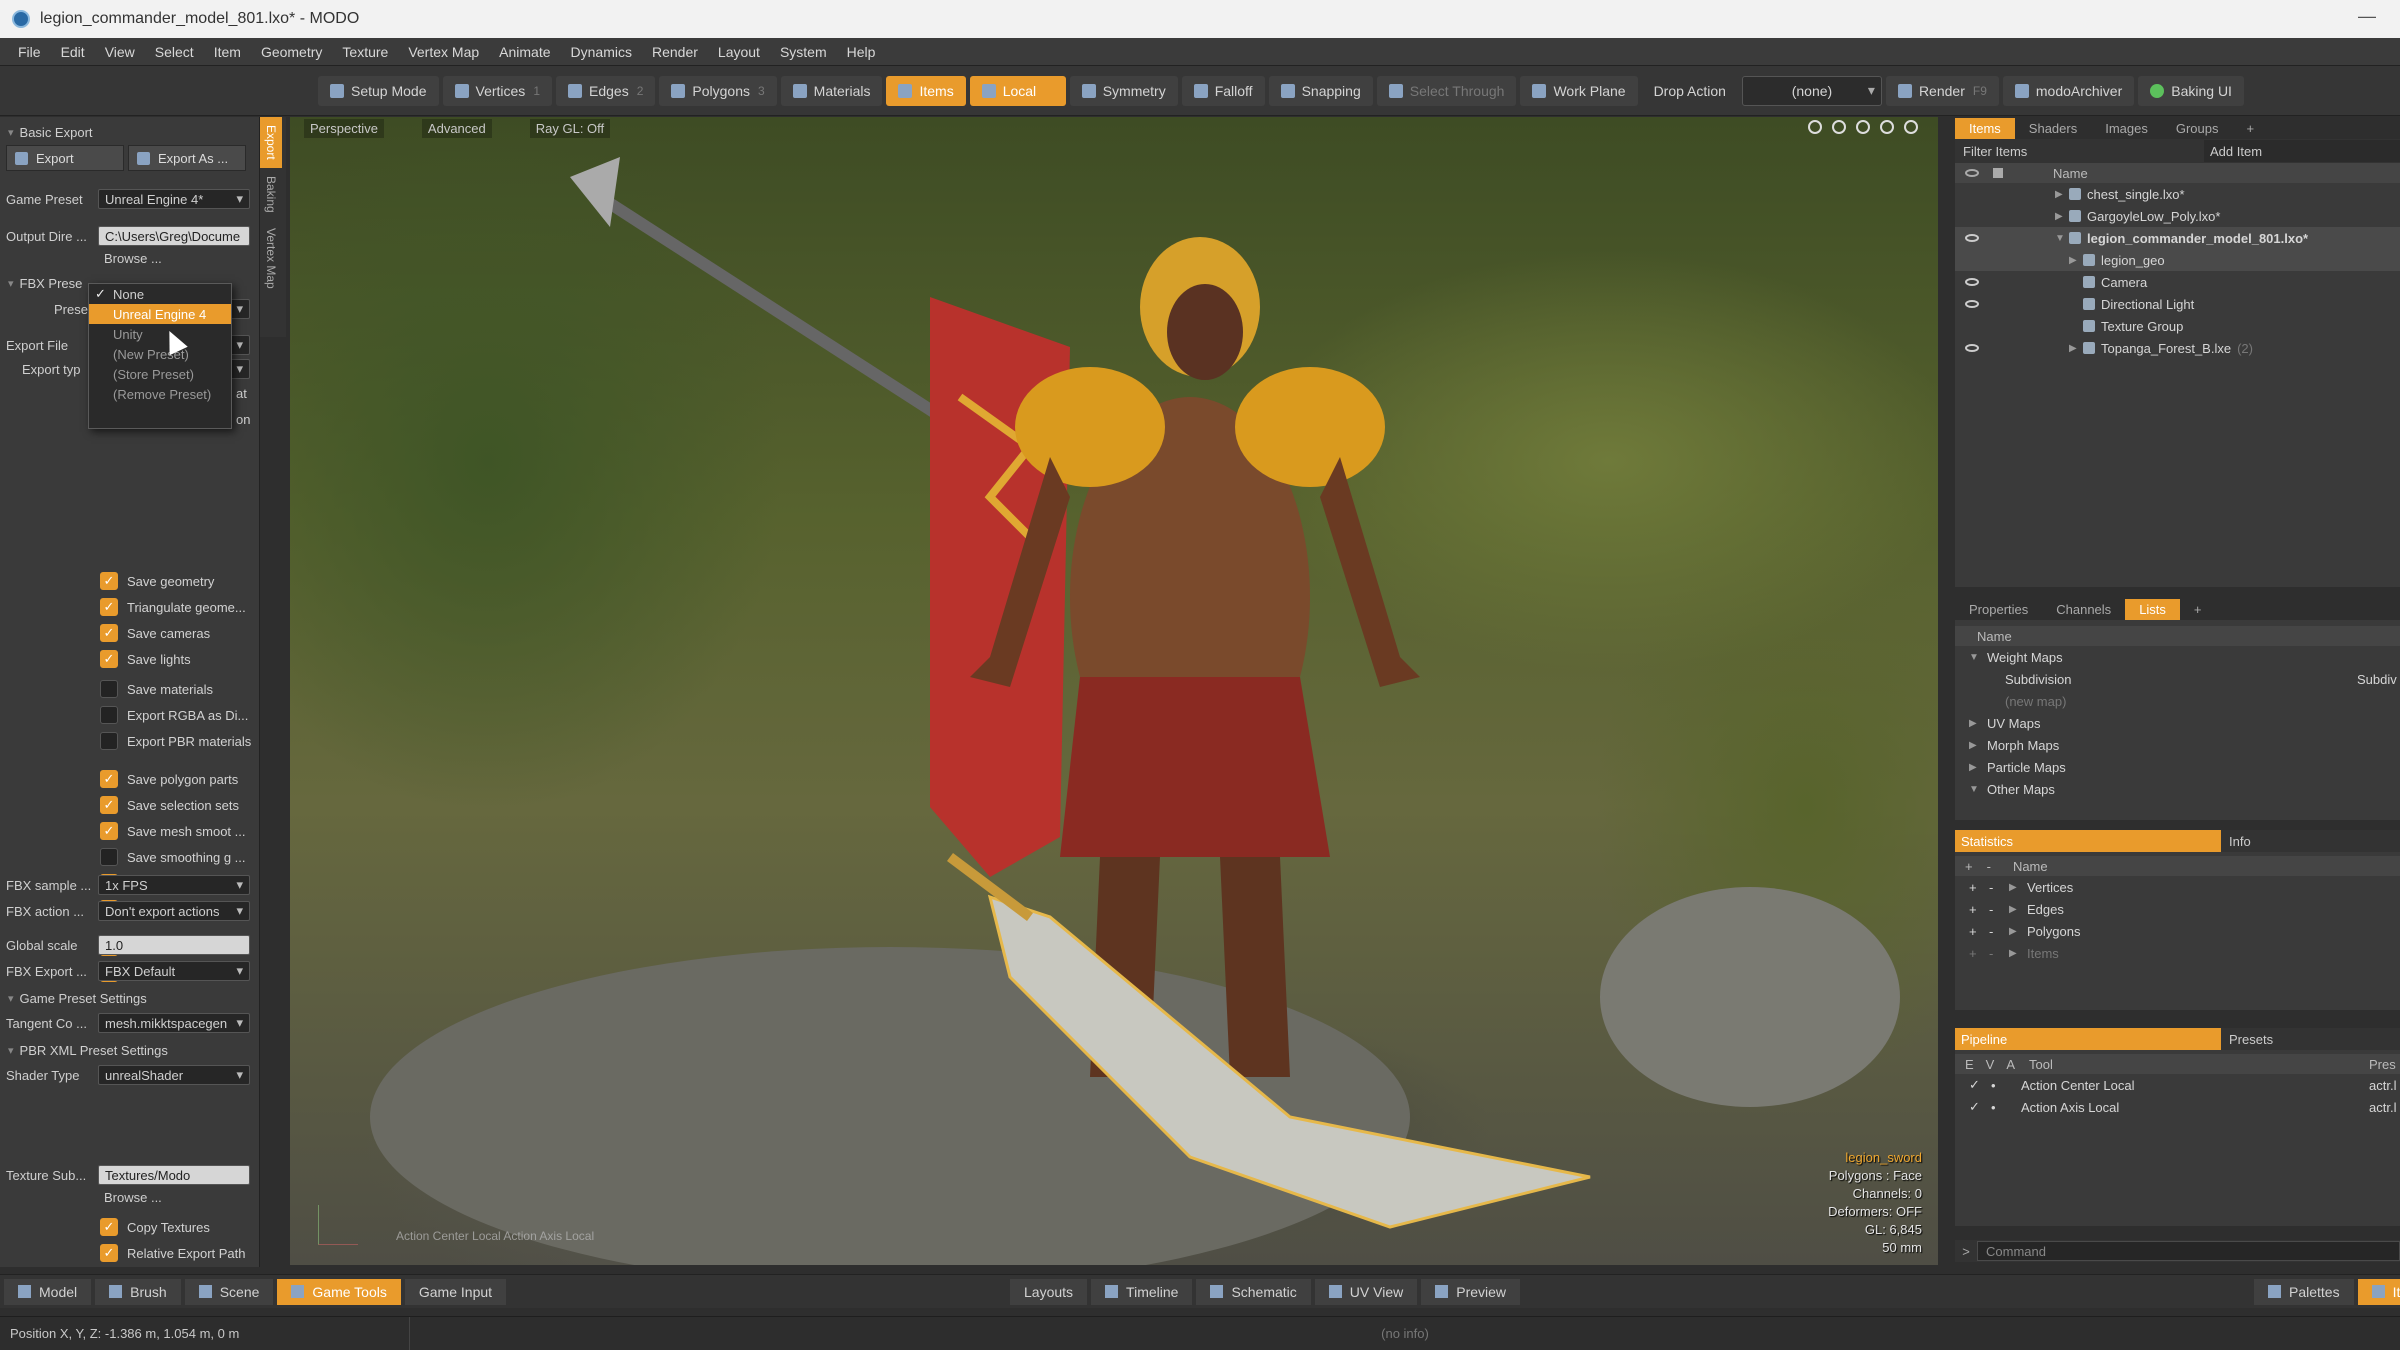  Describe the element at coordinates (2177, 789) in the screenshot. I see `list-item-other-maps: ▼ Other Maps` at that location.